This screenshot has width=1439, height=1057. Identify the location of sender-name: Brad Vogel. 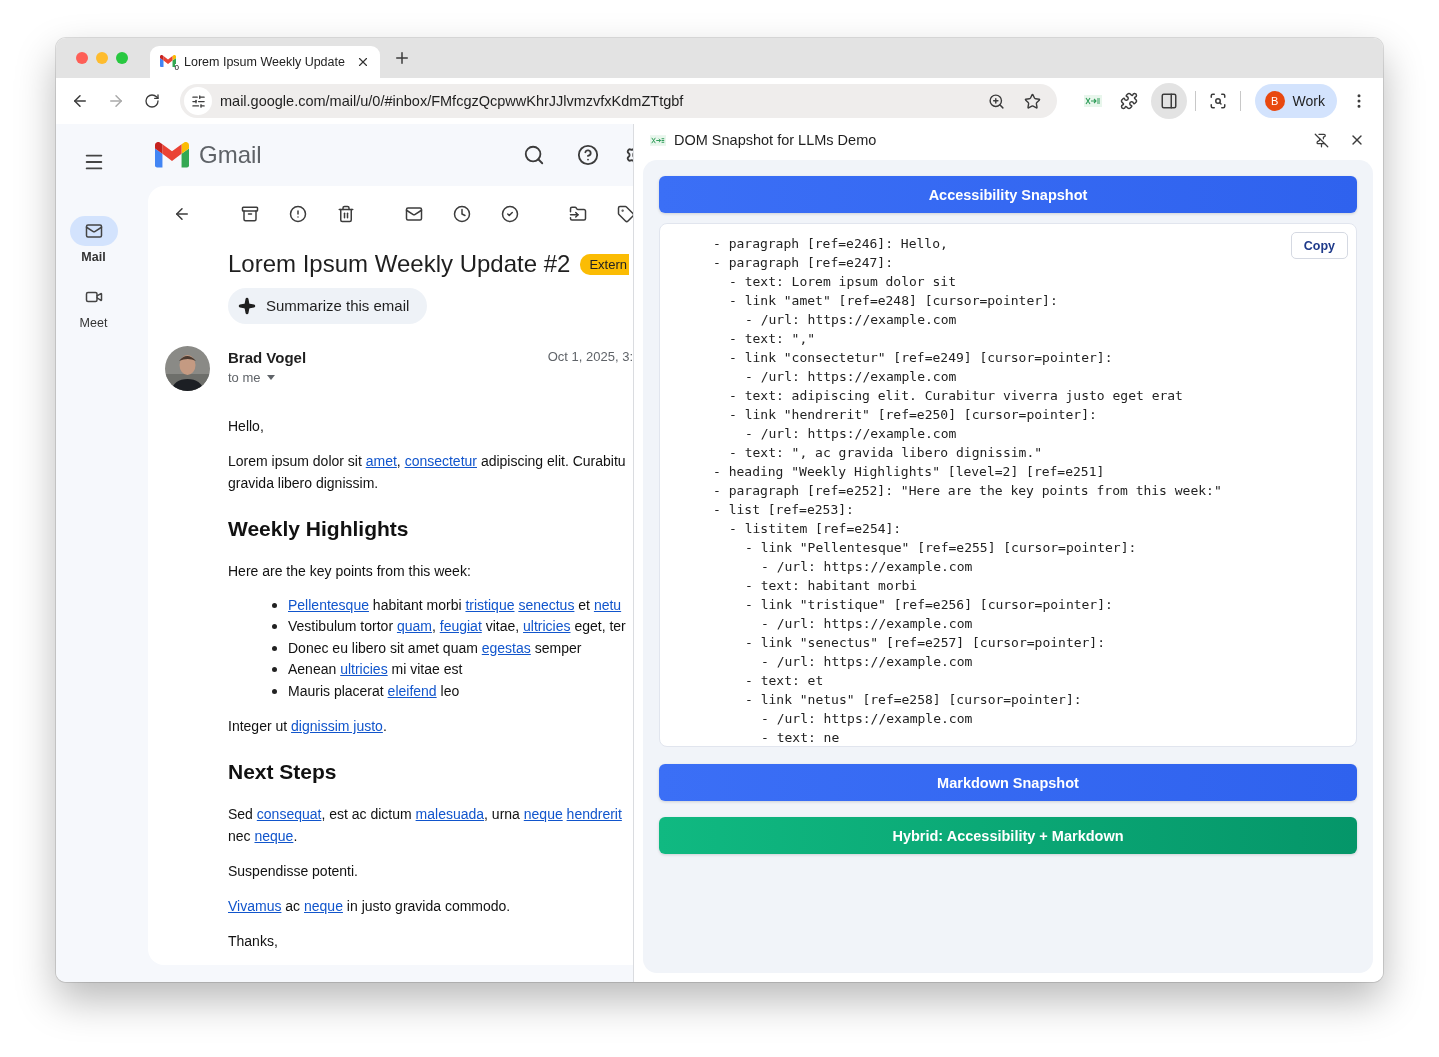
(267, 357).